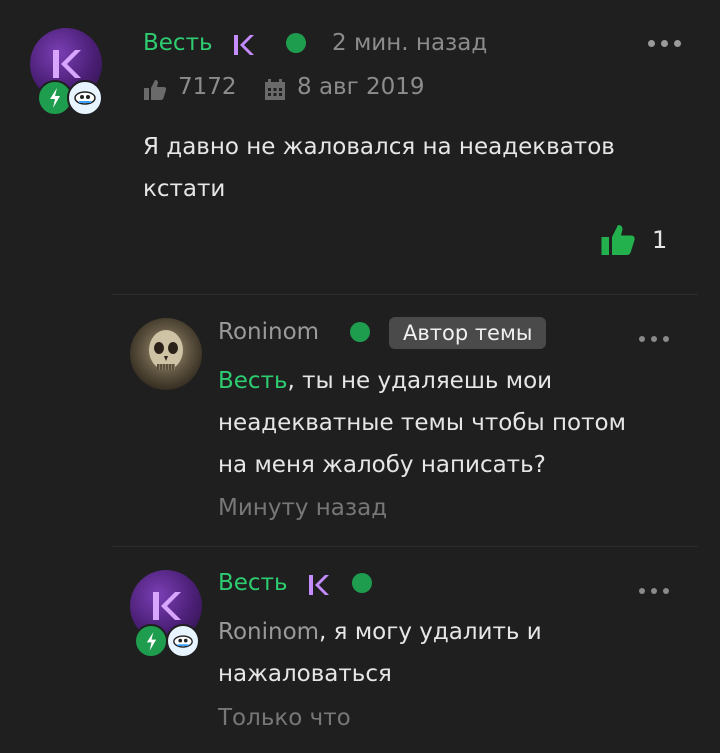 The height and width of the screenshot is (753, 720). I want to click on reply-text-line1: Roninom, я могу удалить и, so click(380, 632).